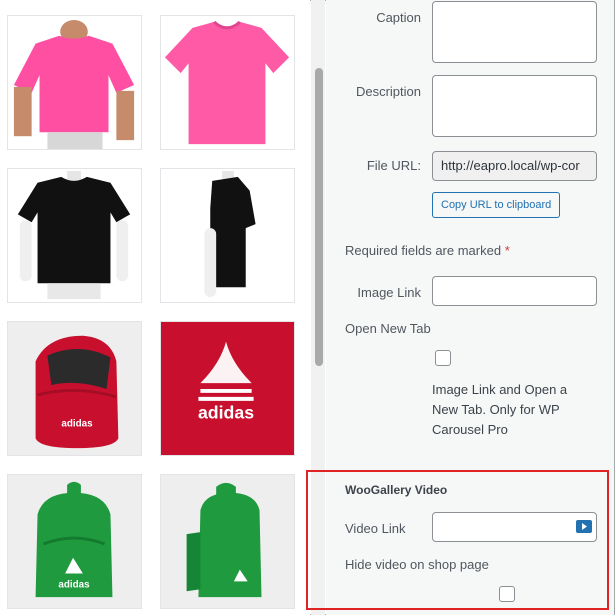 Image resolution: width=615 pixels, height=615 pixels. I want to click on copy-url-button: Copy URL to clipboard, so click(496, 205).